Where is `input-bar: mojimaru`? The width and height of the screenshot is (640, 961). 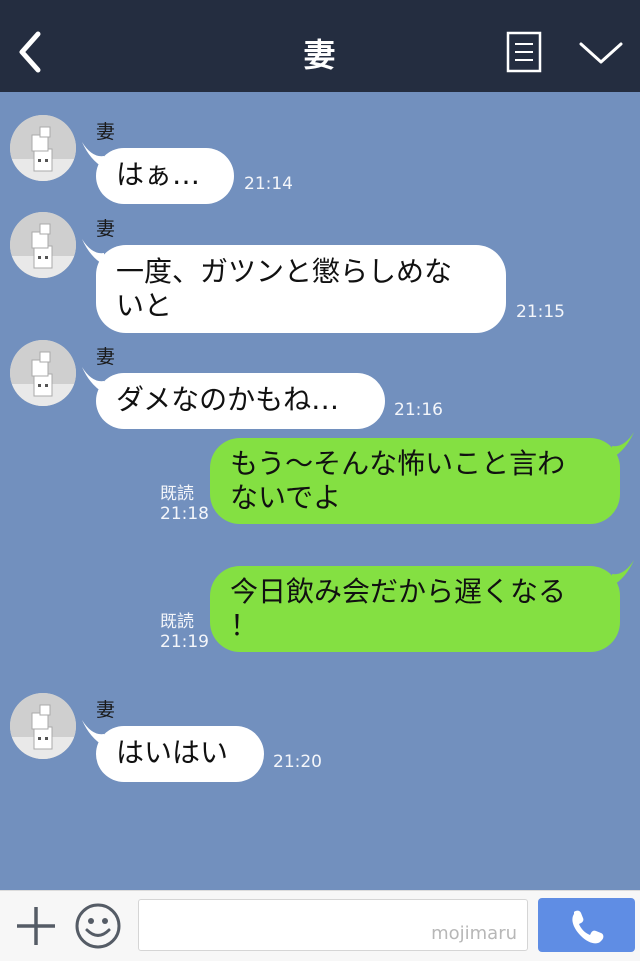 input-bar: mojimaru is located at coordinates (320, 925).